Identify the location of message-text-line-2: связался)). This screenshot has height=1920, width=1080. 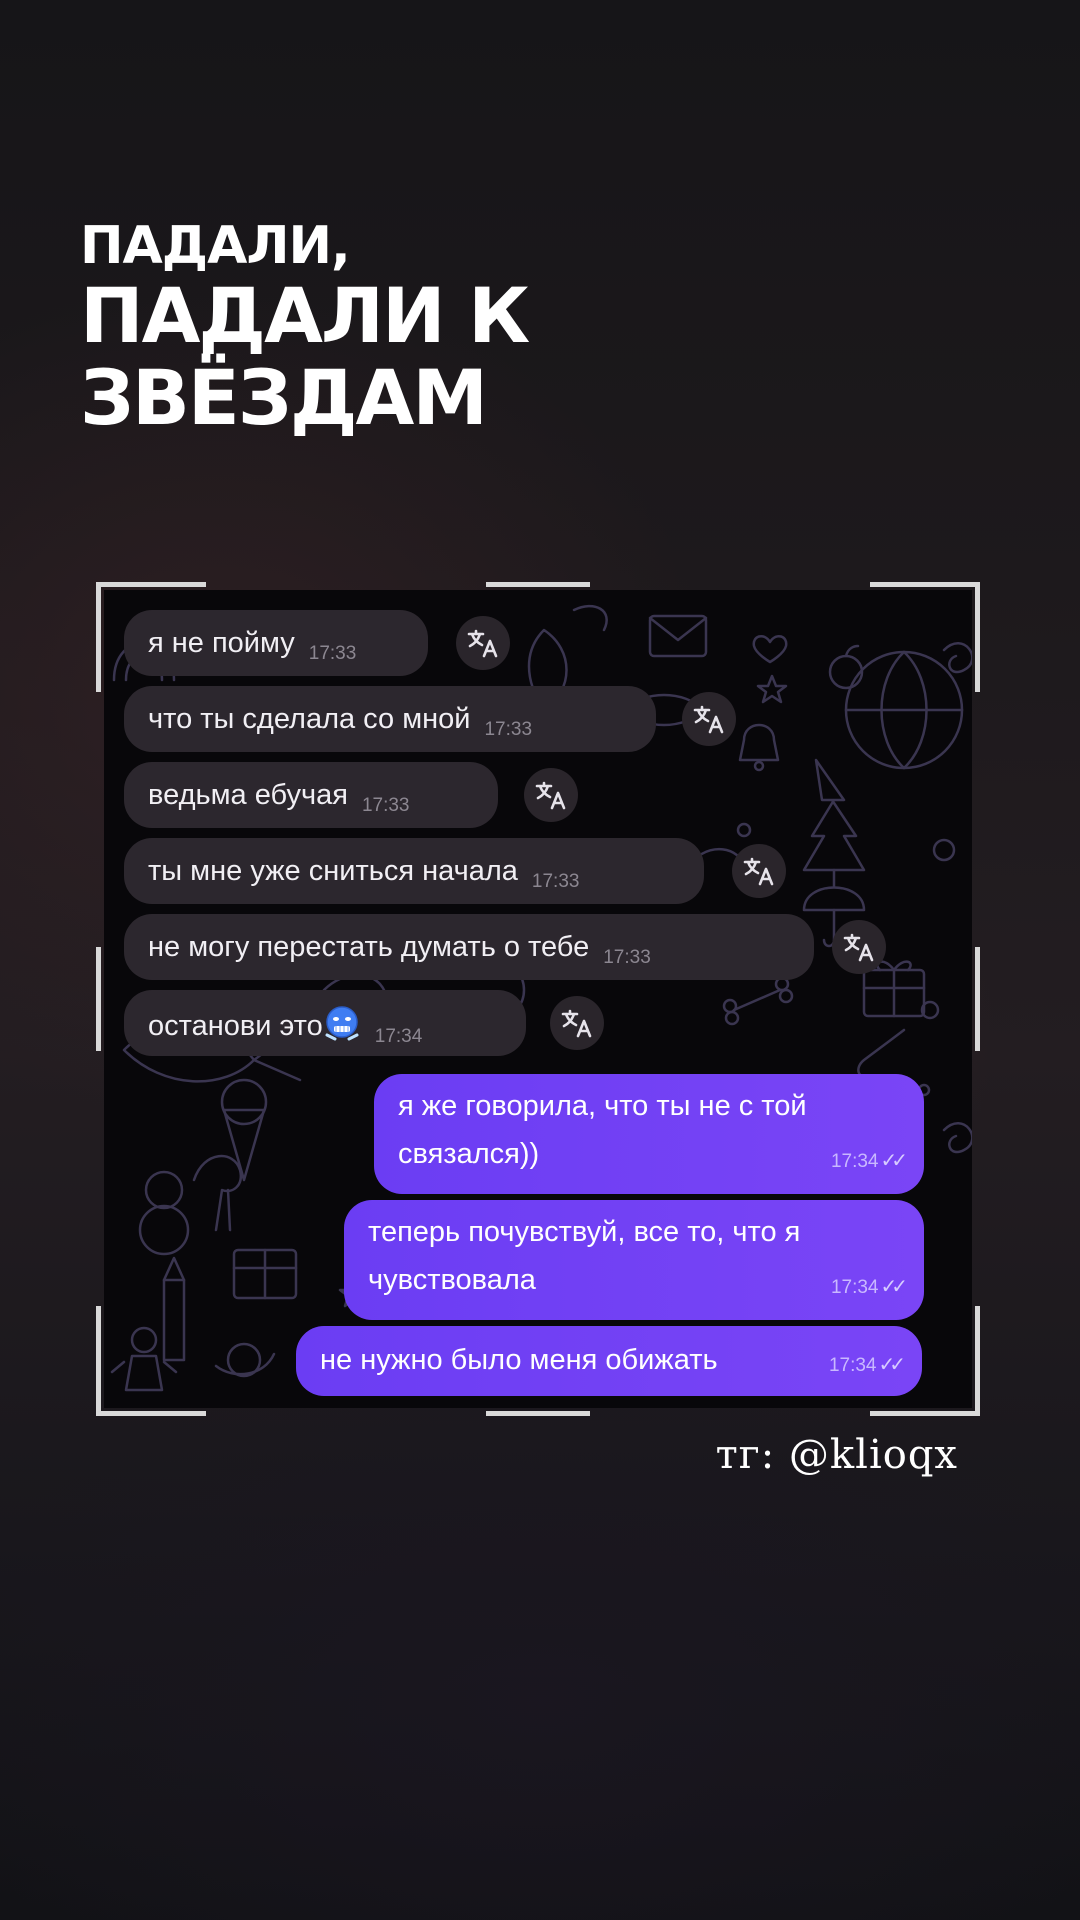
(469, 1154).